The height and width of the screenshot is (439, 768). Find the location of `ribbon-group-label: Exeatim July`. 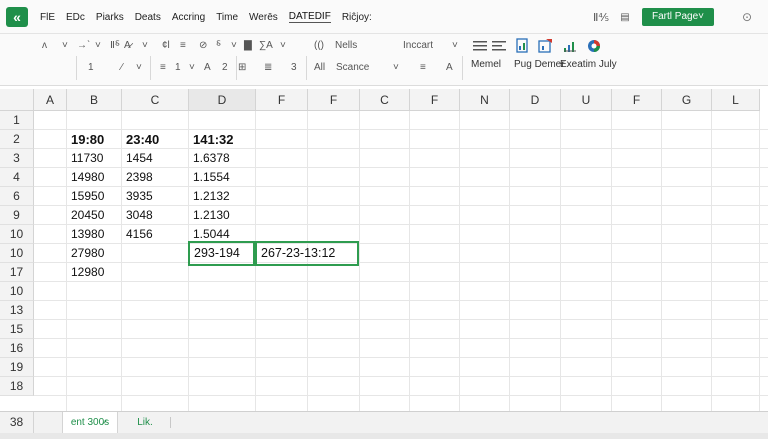

ribbon-group-label: Exeatim July is located at coordinates (588, 65).